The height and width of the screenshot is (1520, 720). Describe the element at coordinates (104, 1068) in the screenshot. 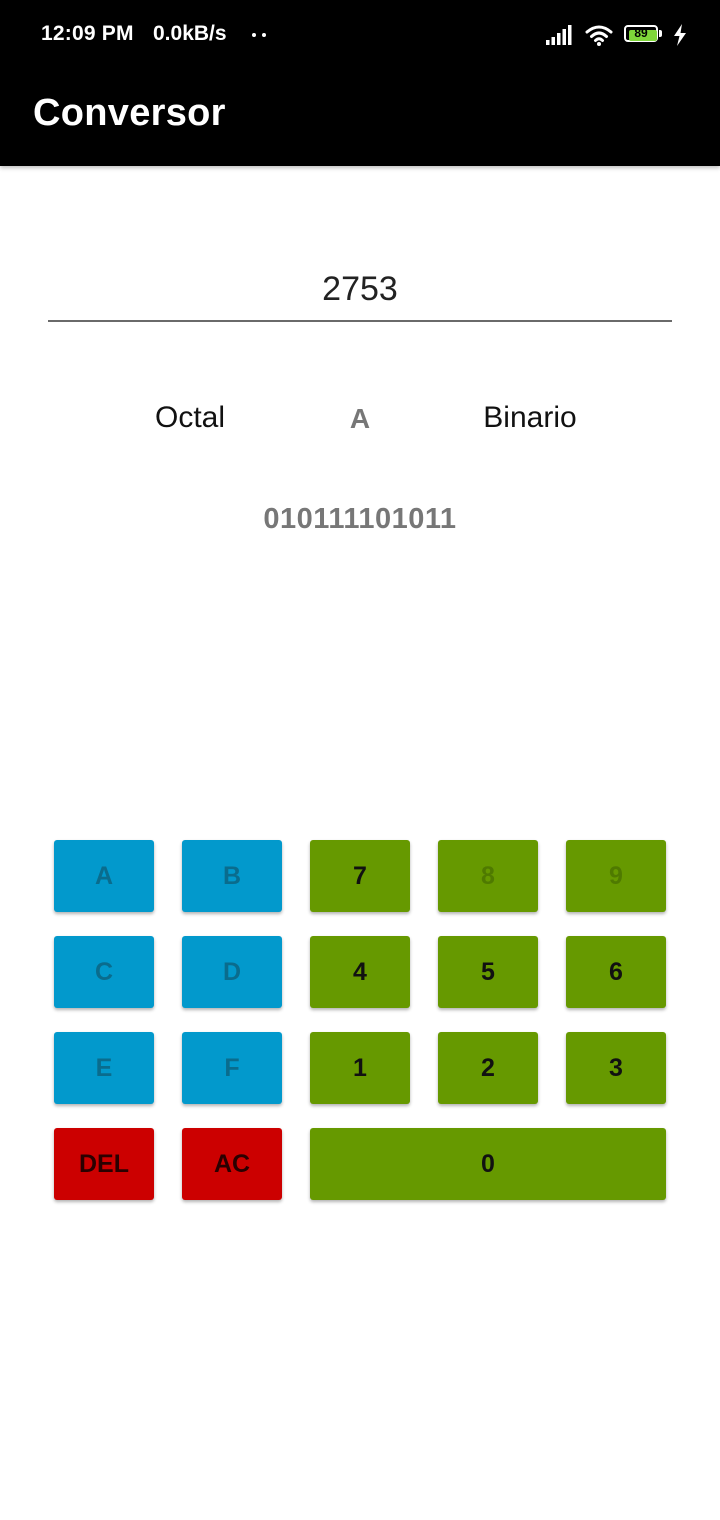

I see `key-e-button: E` at that location.